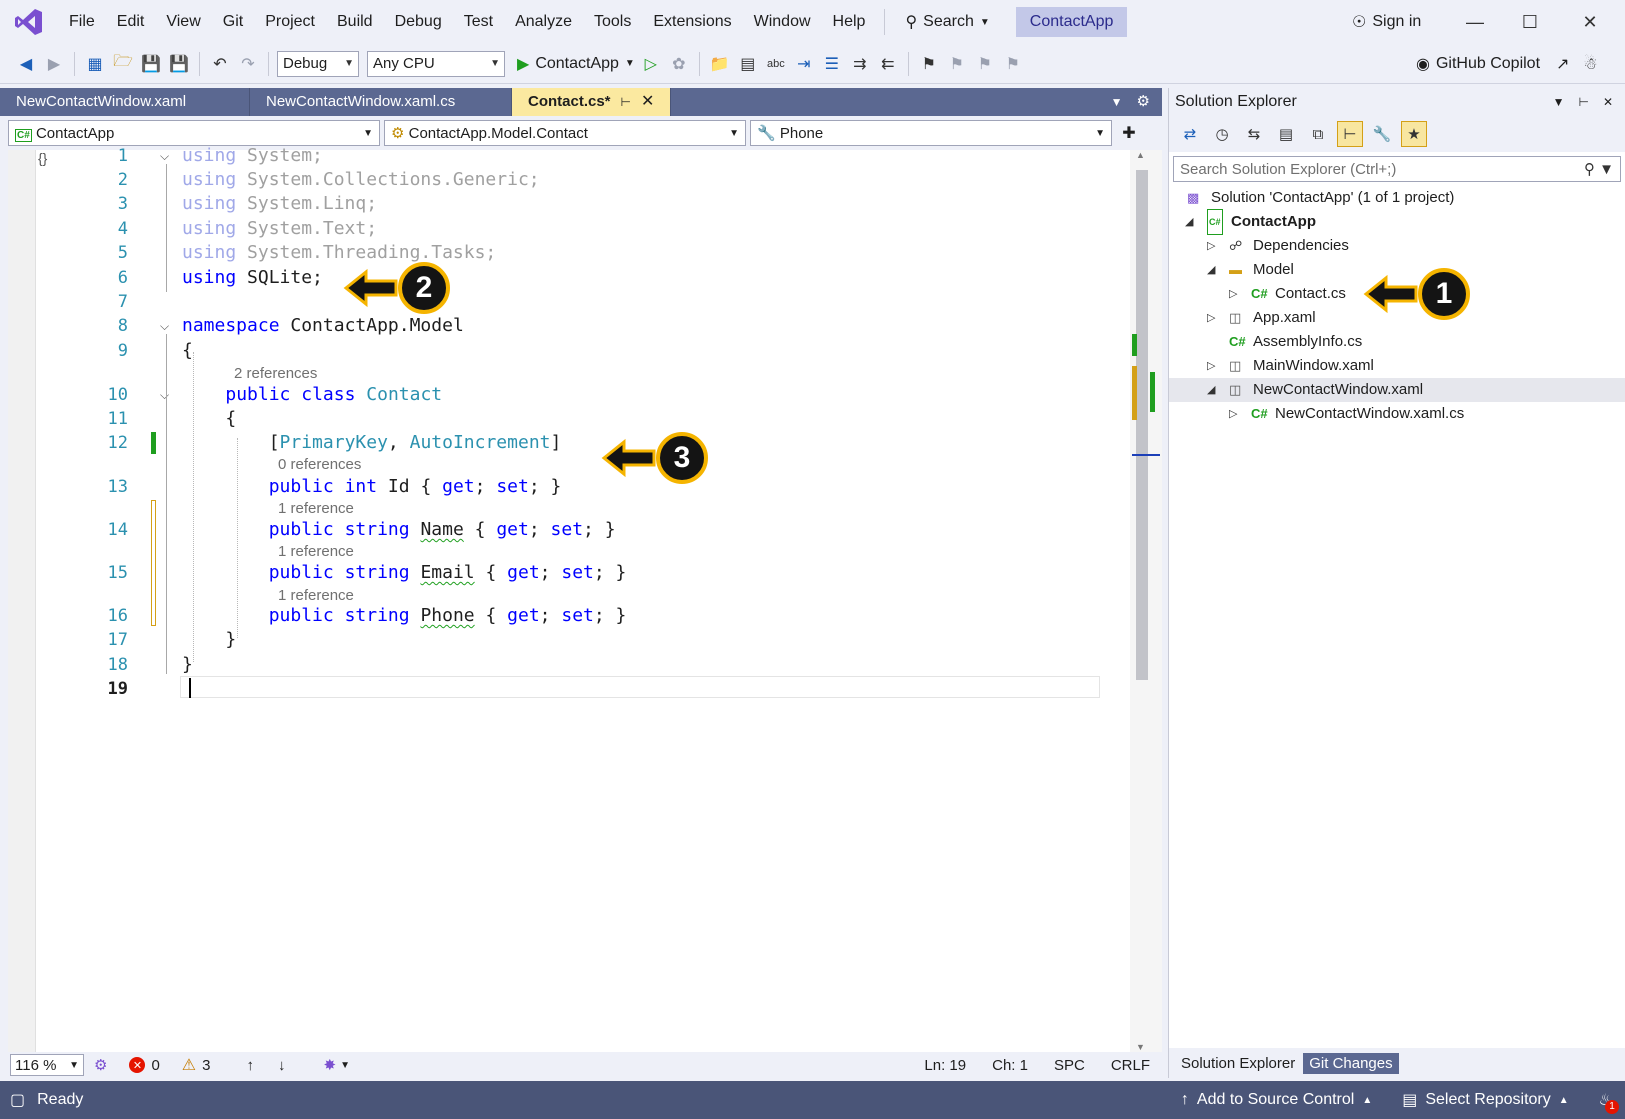 Image resolution: width=1625 pixels, height=1119 pixels. I want to click on next-issue-icon: ↓, so click(282, 1065).